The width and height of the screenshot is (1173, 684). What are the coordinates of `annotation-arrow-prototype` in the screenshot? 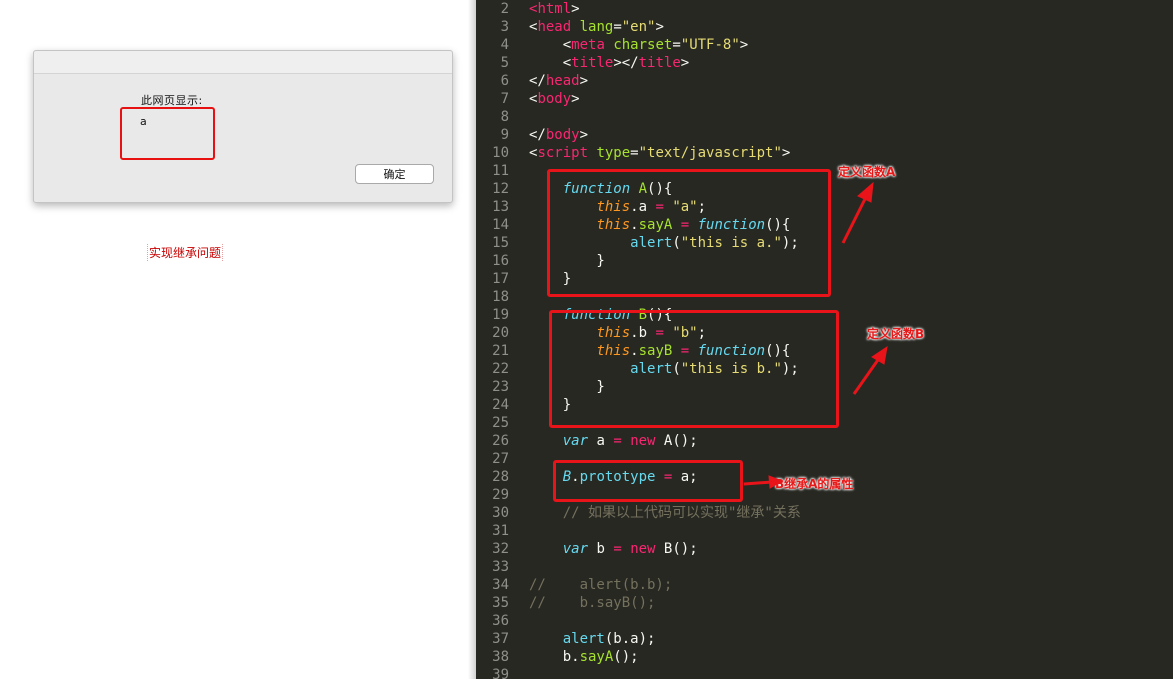 It's located at (763, 482).